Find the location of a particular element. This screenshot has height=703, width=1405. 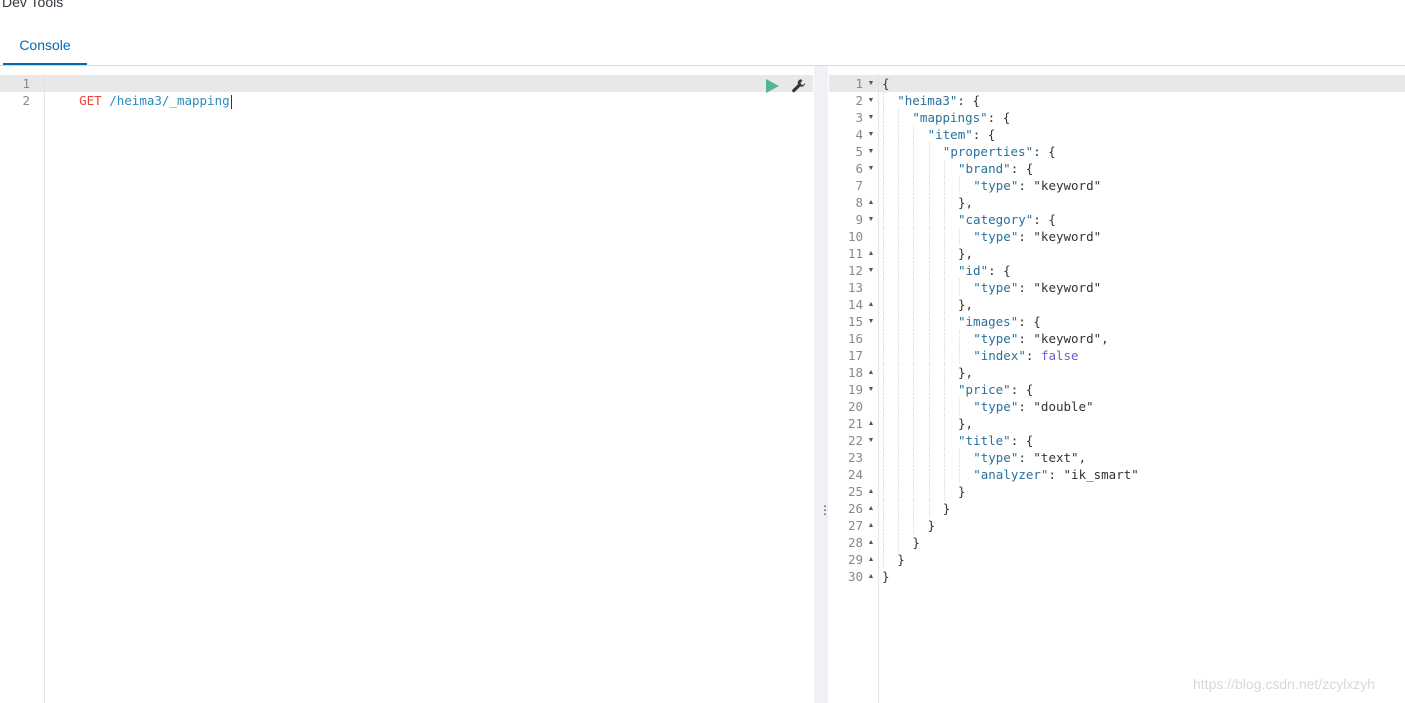

http-method: GET is located at coordinates (90, 100).